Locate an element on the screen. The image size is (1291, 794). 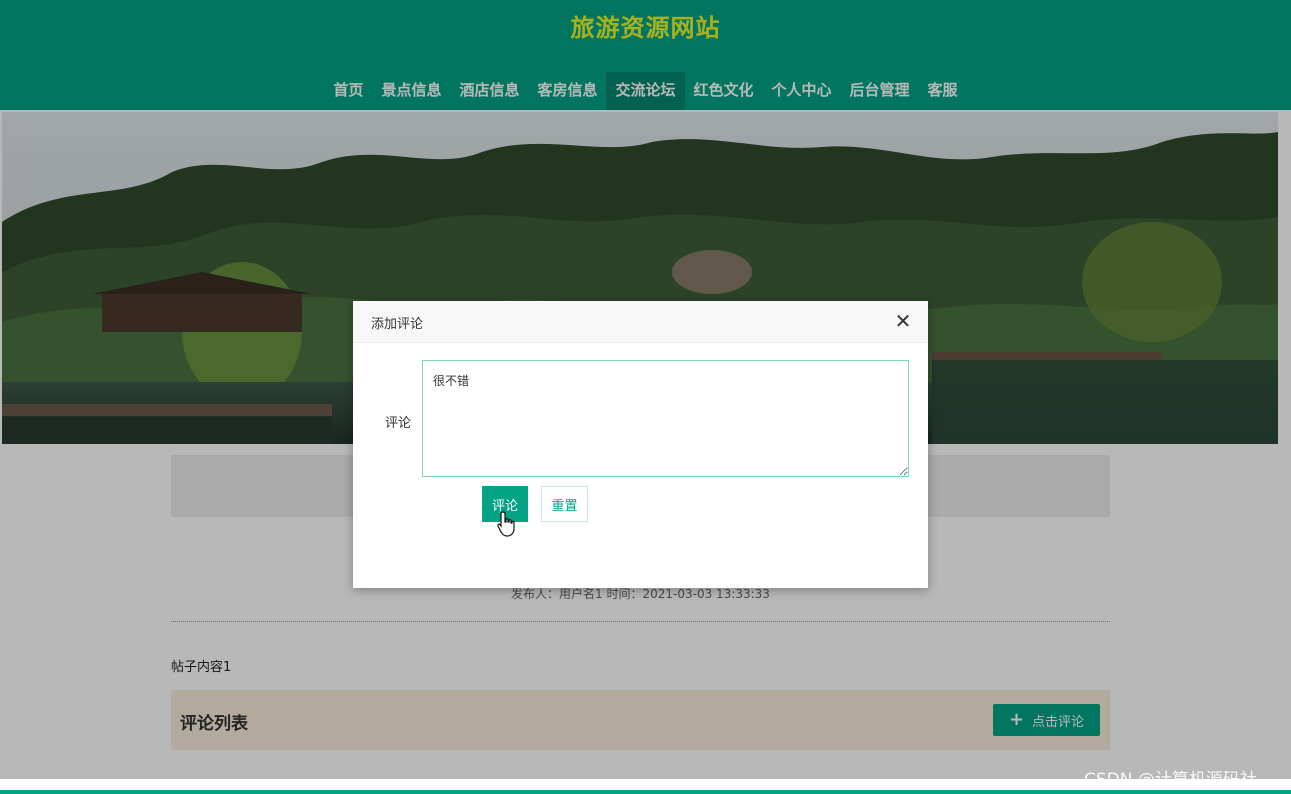
dialog-title: 添加评论 is located at coordinates (397, 324).